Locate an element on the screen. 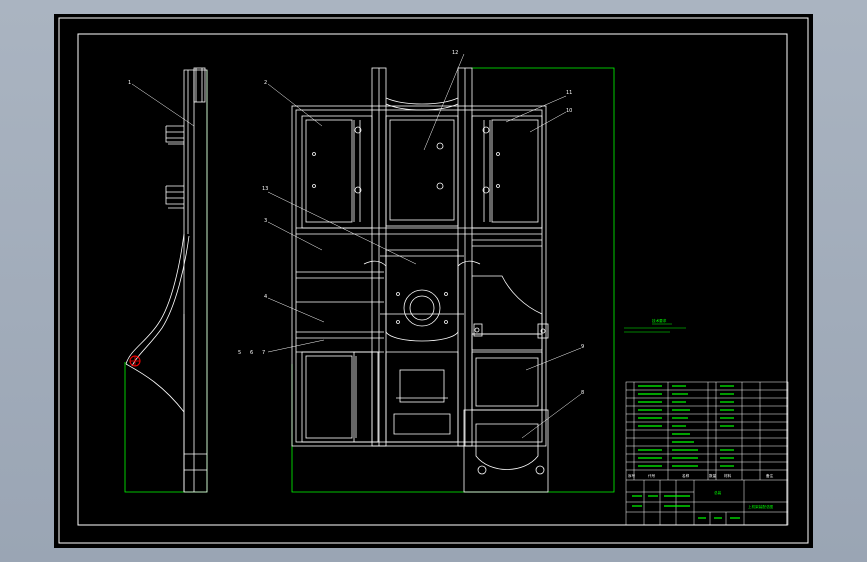 The image size is (867, 562). bom-table is located at coordinates (707, 453).